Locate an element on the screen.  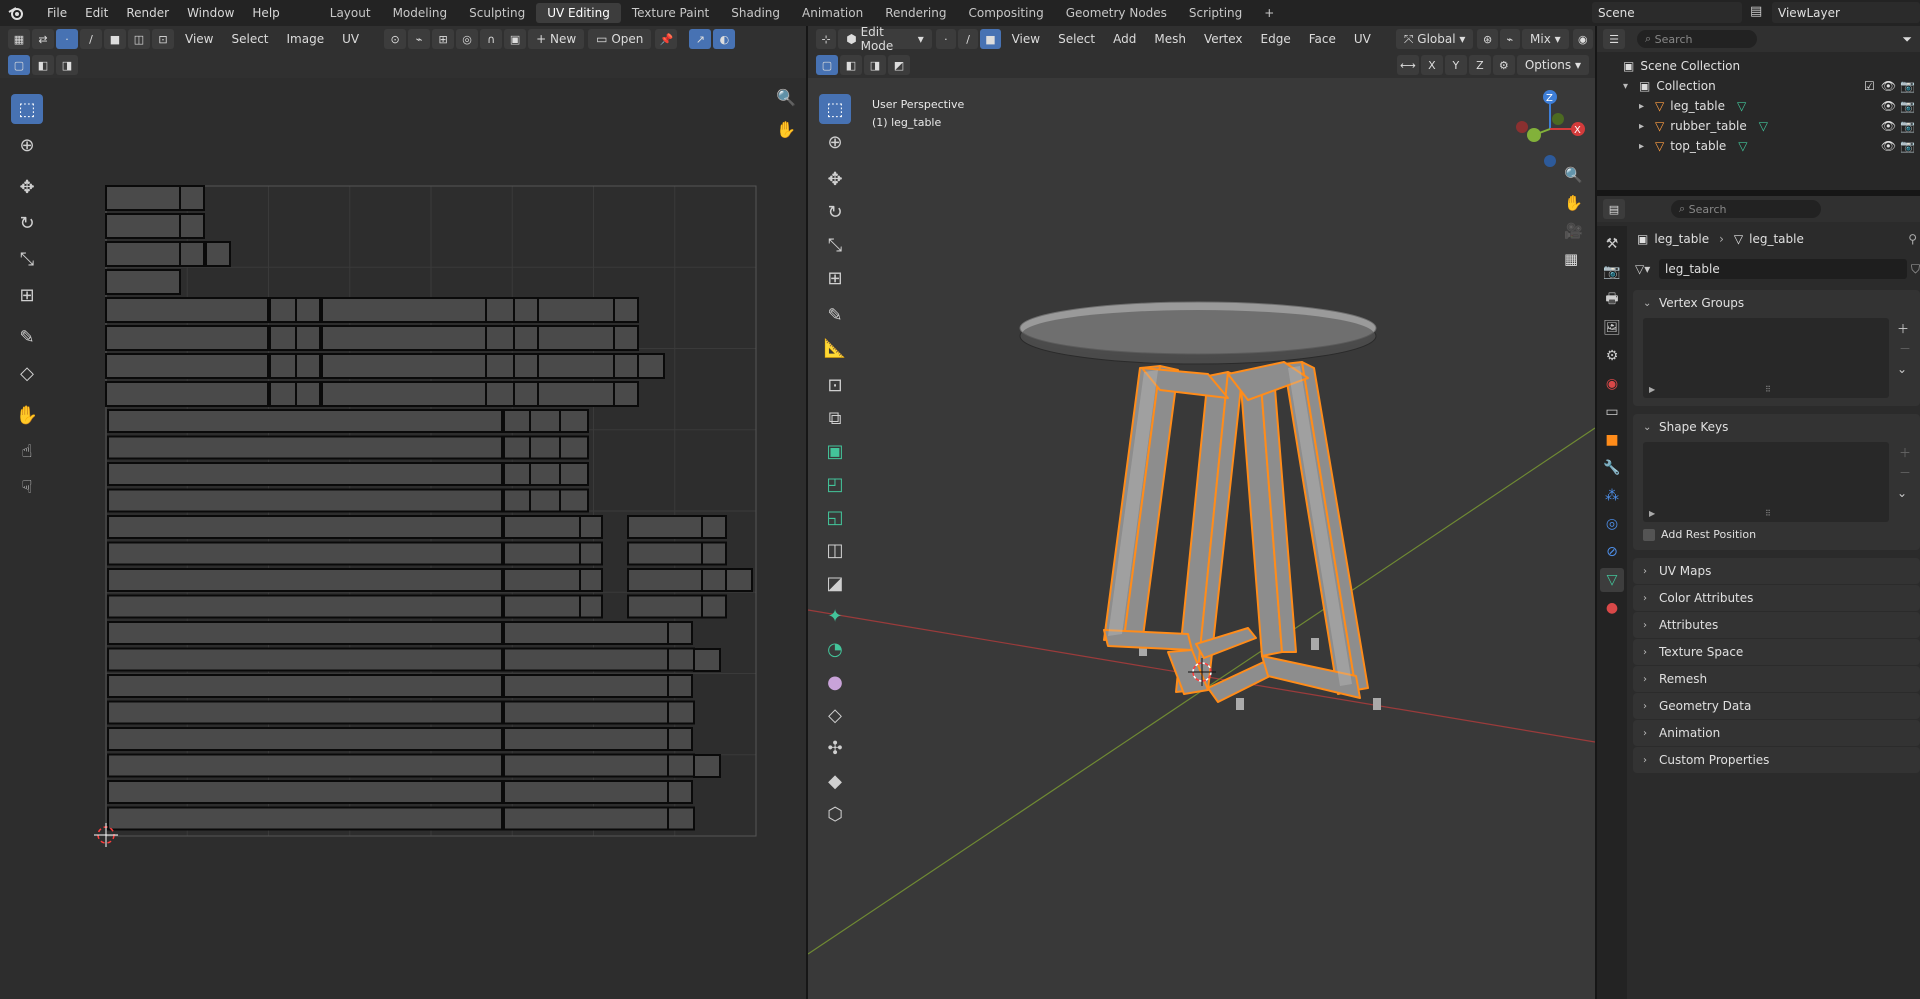
camera-view-icon: 🎥 is located at coordinates (1573, 231).